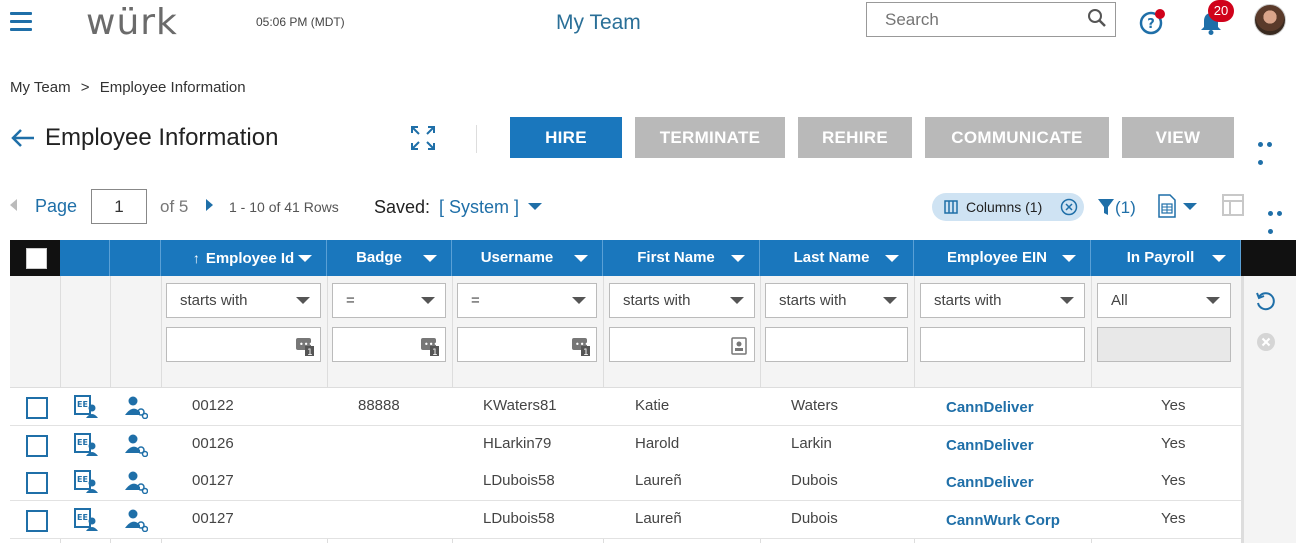 Image resolution: width=1296 pixels, height=543 pixels. I want to click on app-logo: würk, so click(132, 22).